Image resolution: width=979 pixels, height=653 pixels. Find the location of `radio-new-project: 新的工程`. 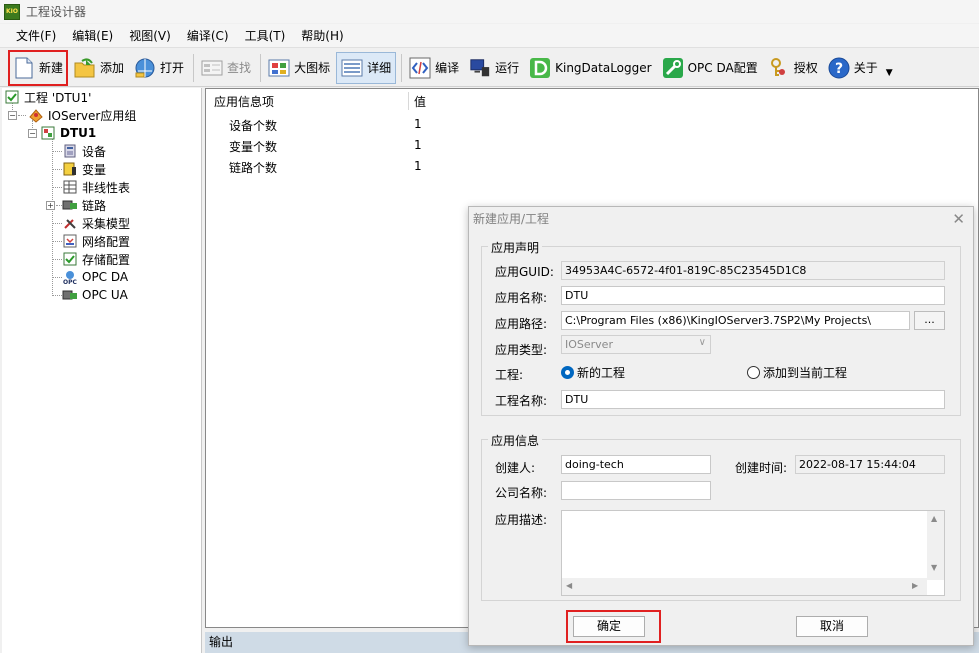

radio-new-project: 新的工程 is located at coordinates (593, 372).